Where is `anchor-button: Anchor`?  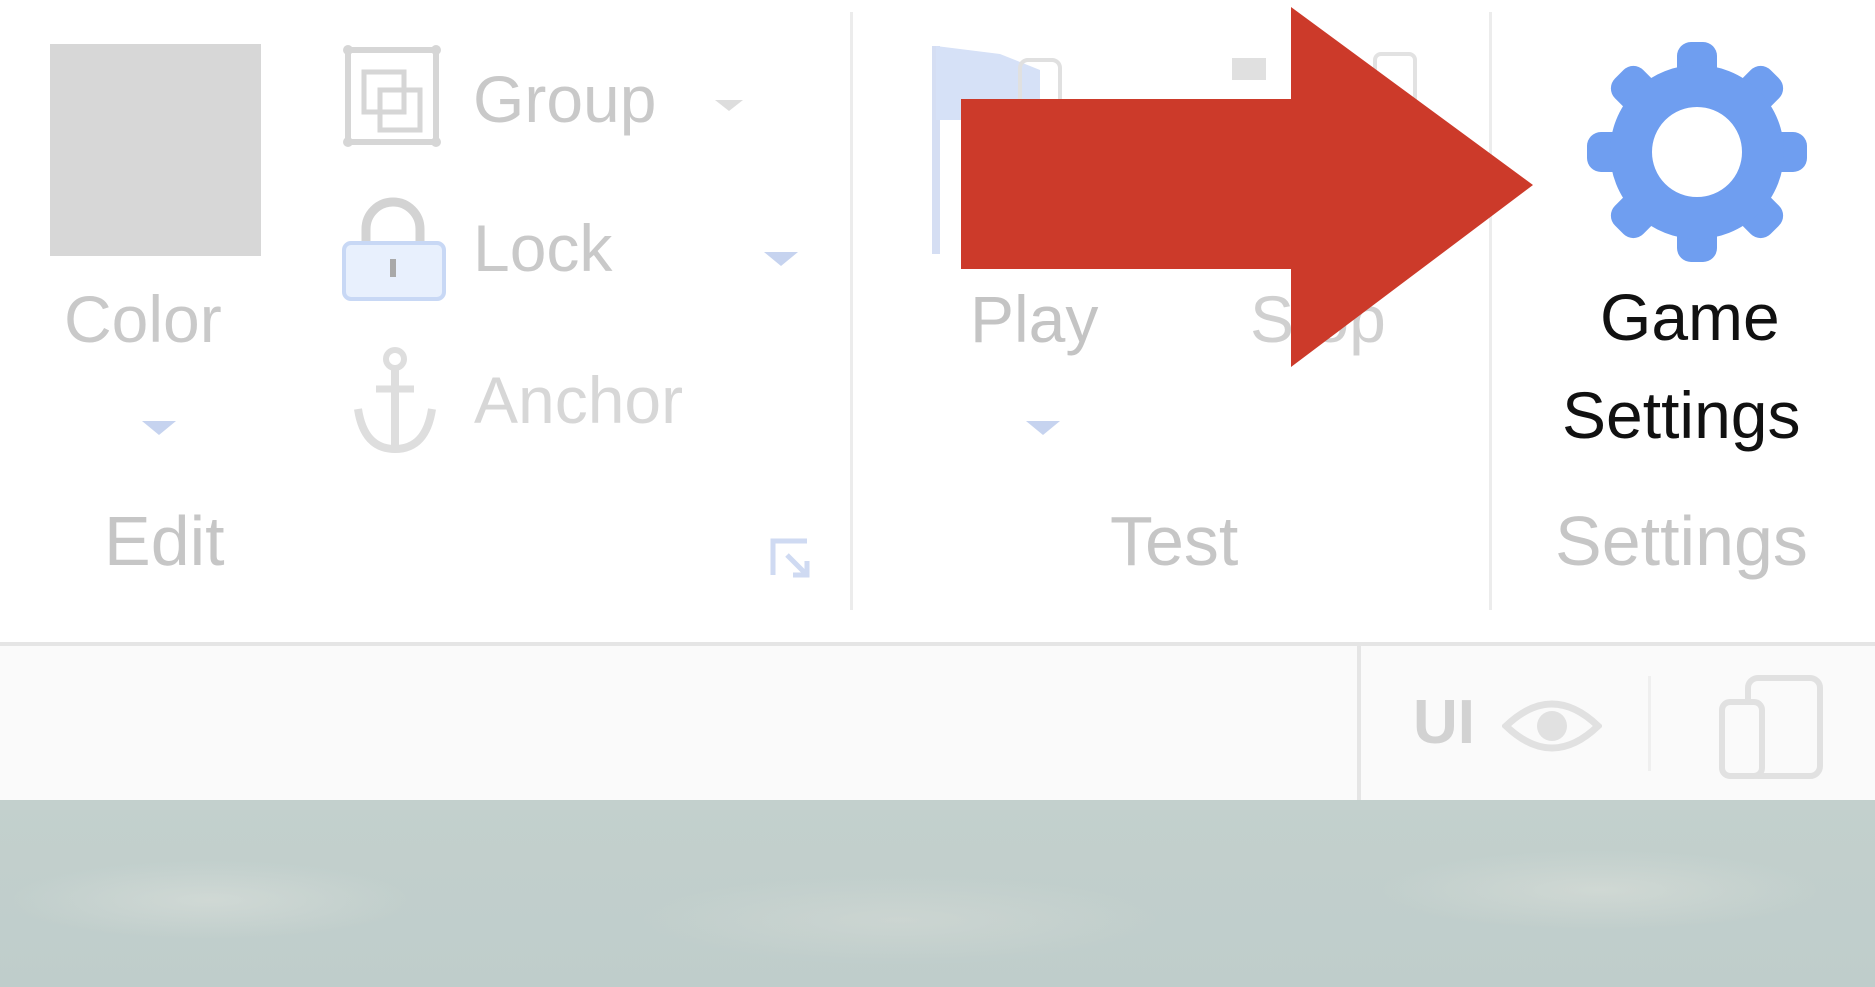
anchor-button: Anchor is located at coordinates (560, 401).